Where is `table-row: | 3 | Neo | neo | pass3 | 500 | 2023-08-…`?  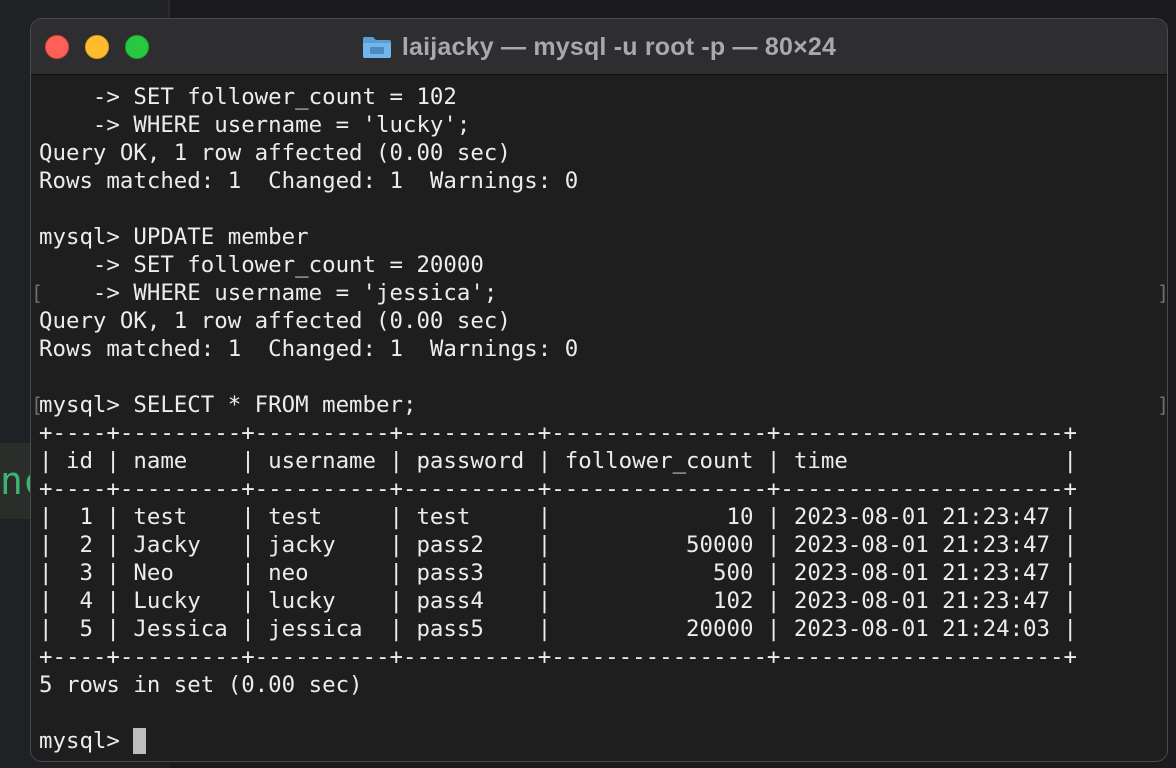 table-row: | 3 | Neo | neo | pass3 | 500 | 2023-08-… is located at coordinates (558, 573).